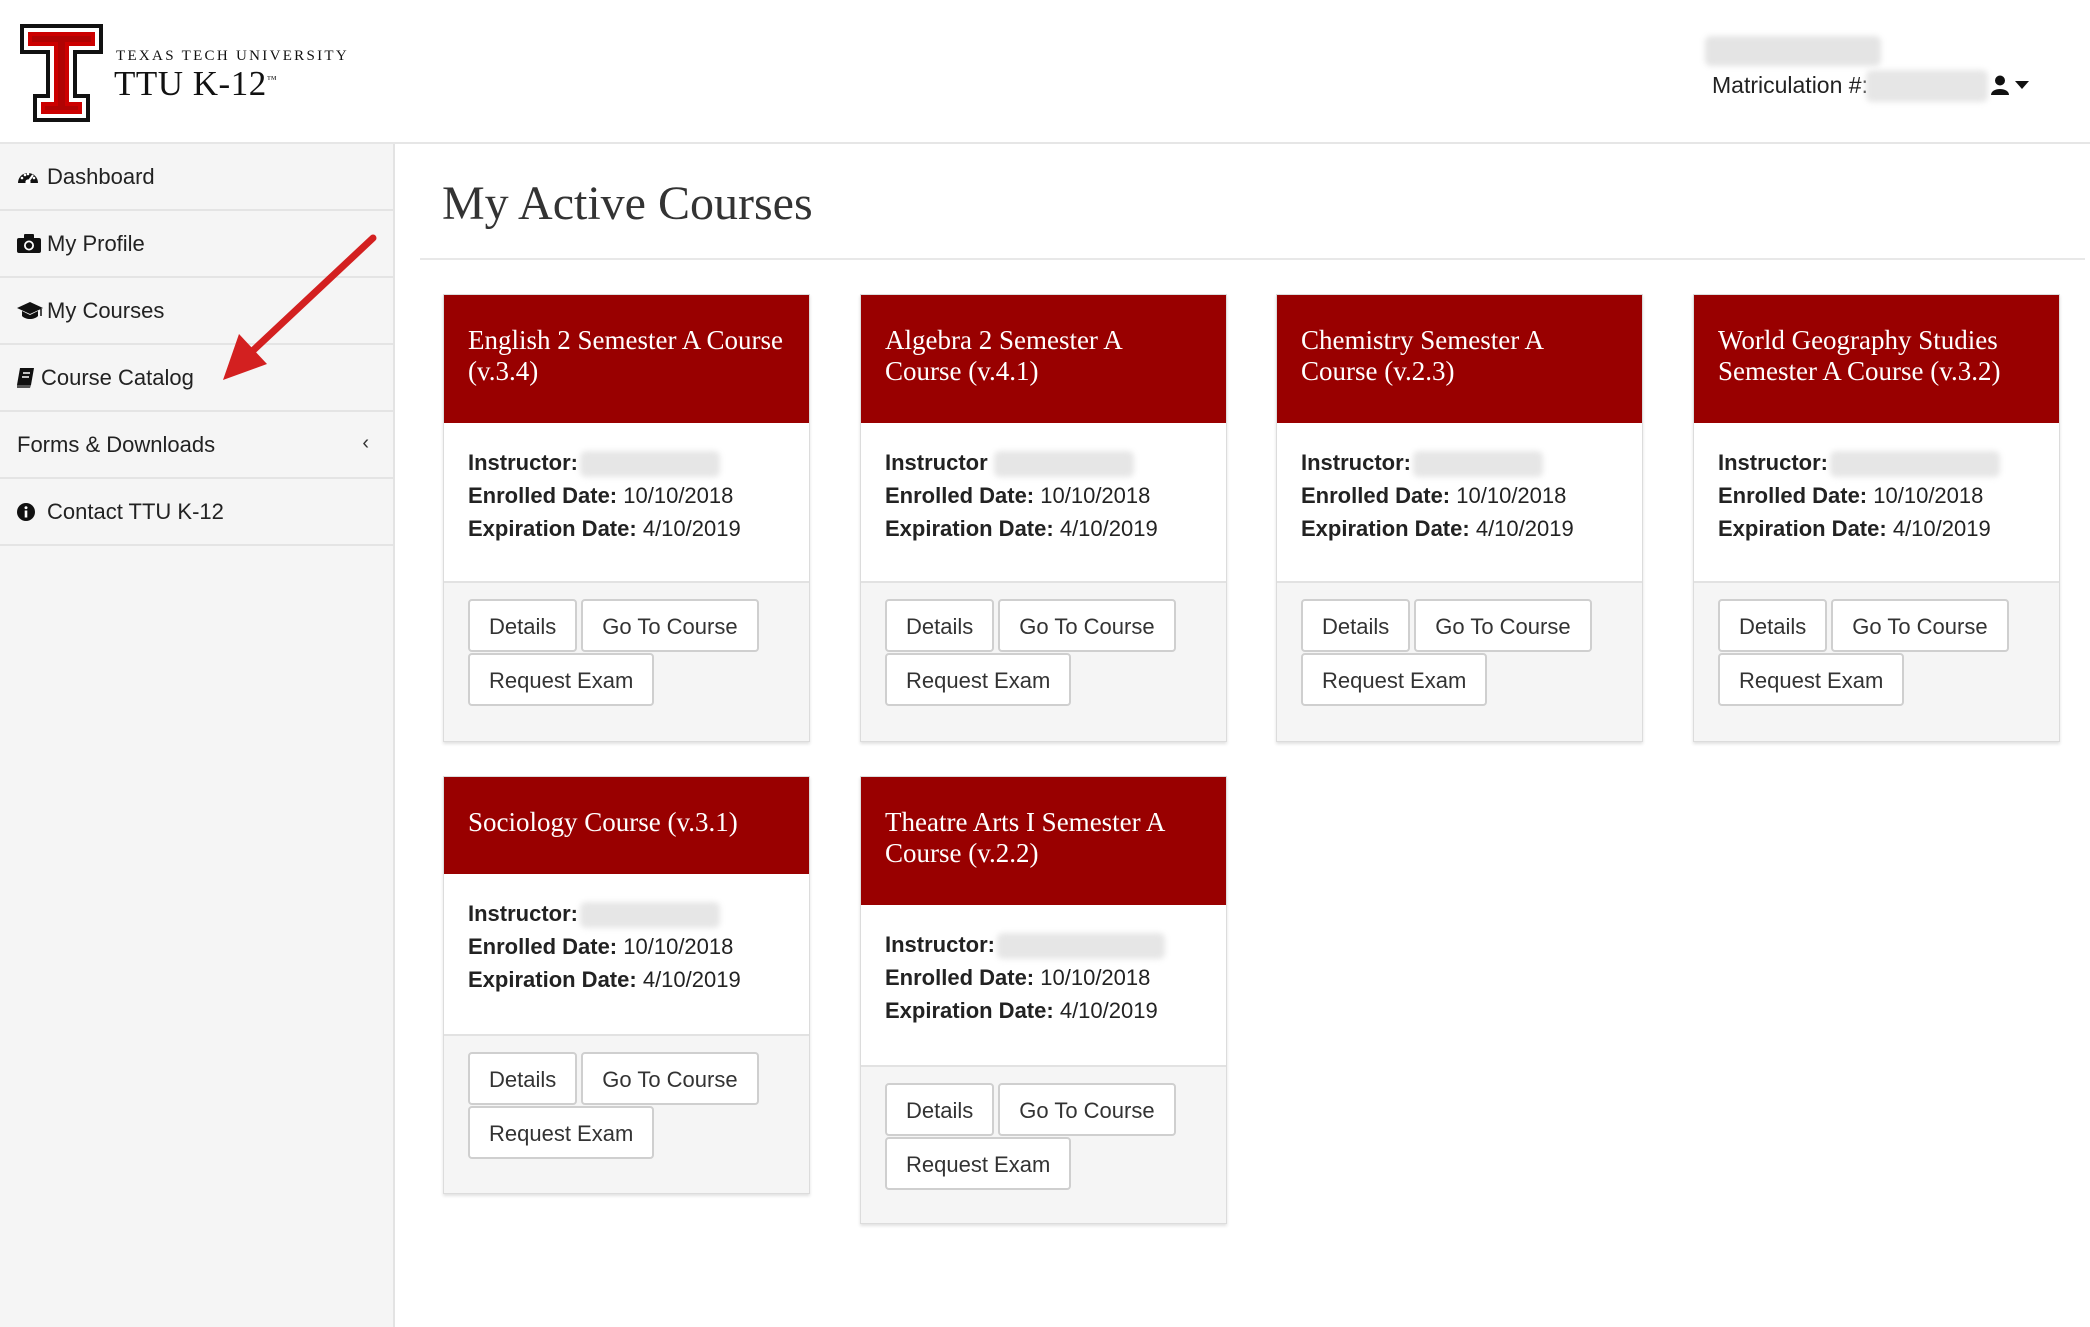 The width and height of the screenshot is (2090, 1327). I want to click on chevron-left-icon: ‹, so click(365, 443).